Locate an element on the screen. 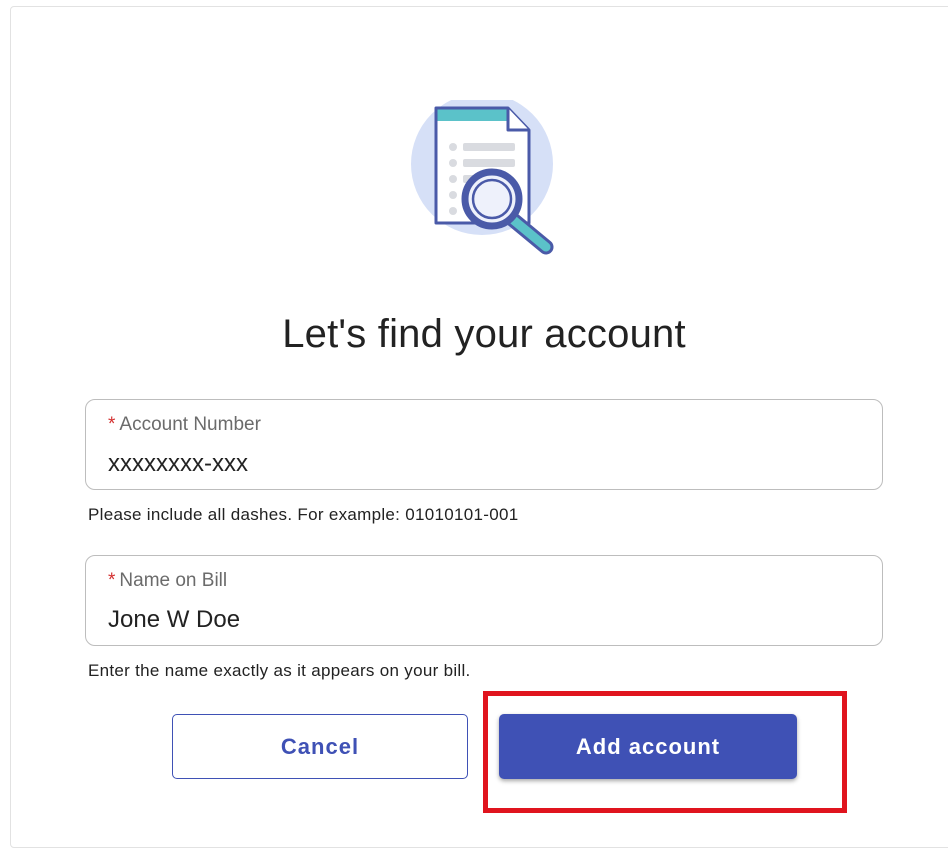 The width and height of the screenshot is (948, 848). account-number-label-text: Account Number is located at coordinates (190, 424).